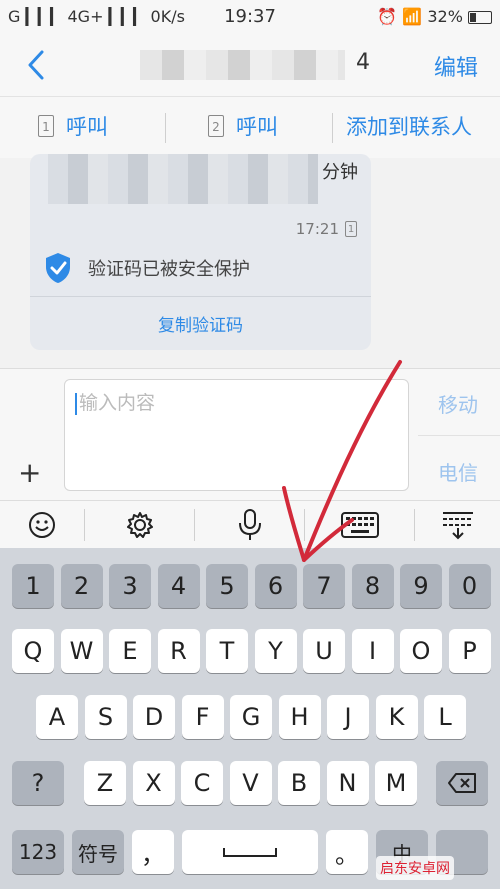 Image resolution: width=500 pixels, height=889 pixels. I want to click on key-p: P, so click(469, 651).